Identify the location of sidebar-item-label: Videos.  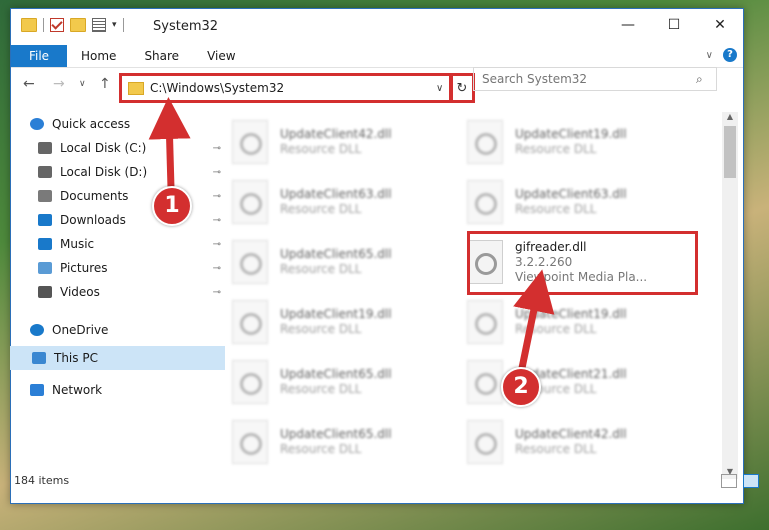
(80, 292).